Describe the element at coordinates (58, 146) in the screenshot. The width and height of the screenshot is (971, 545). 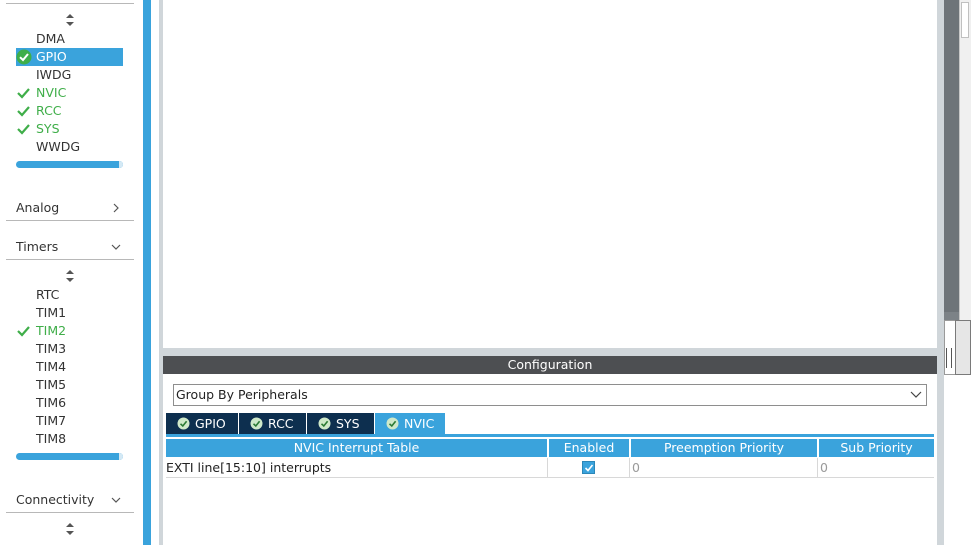
I see `sidebar-item-label: WWDG` at that location.